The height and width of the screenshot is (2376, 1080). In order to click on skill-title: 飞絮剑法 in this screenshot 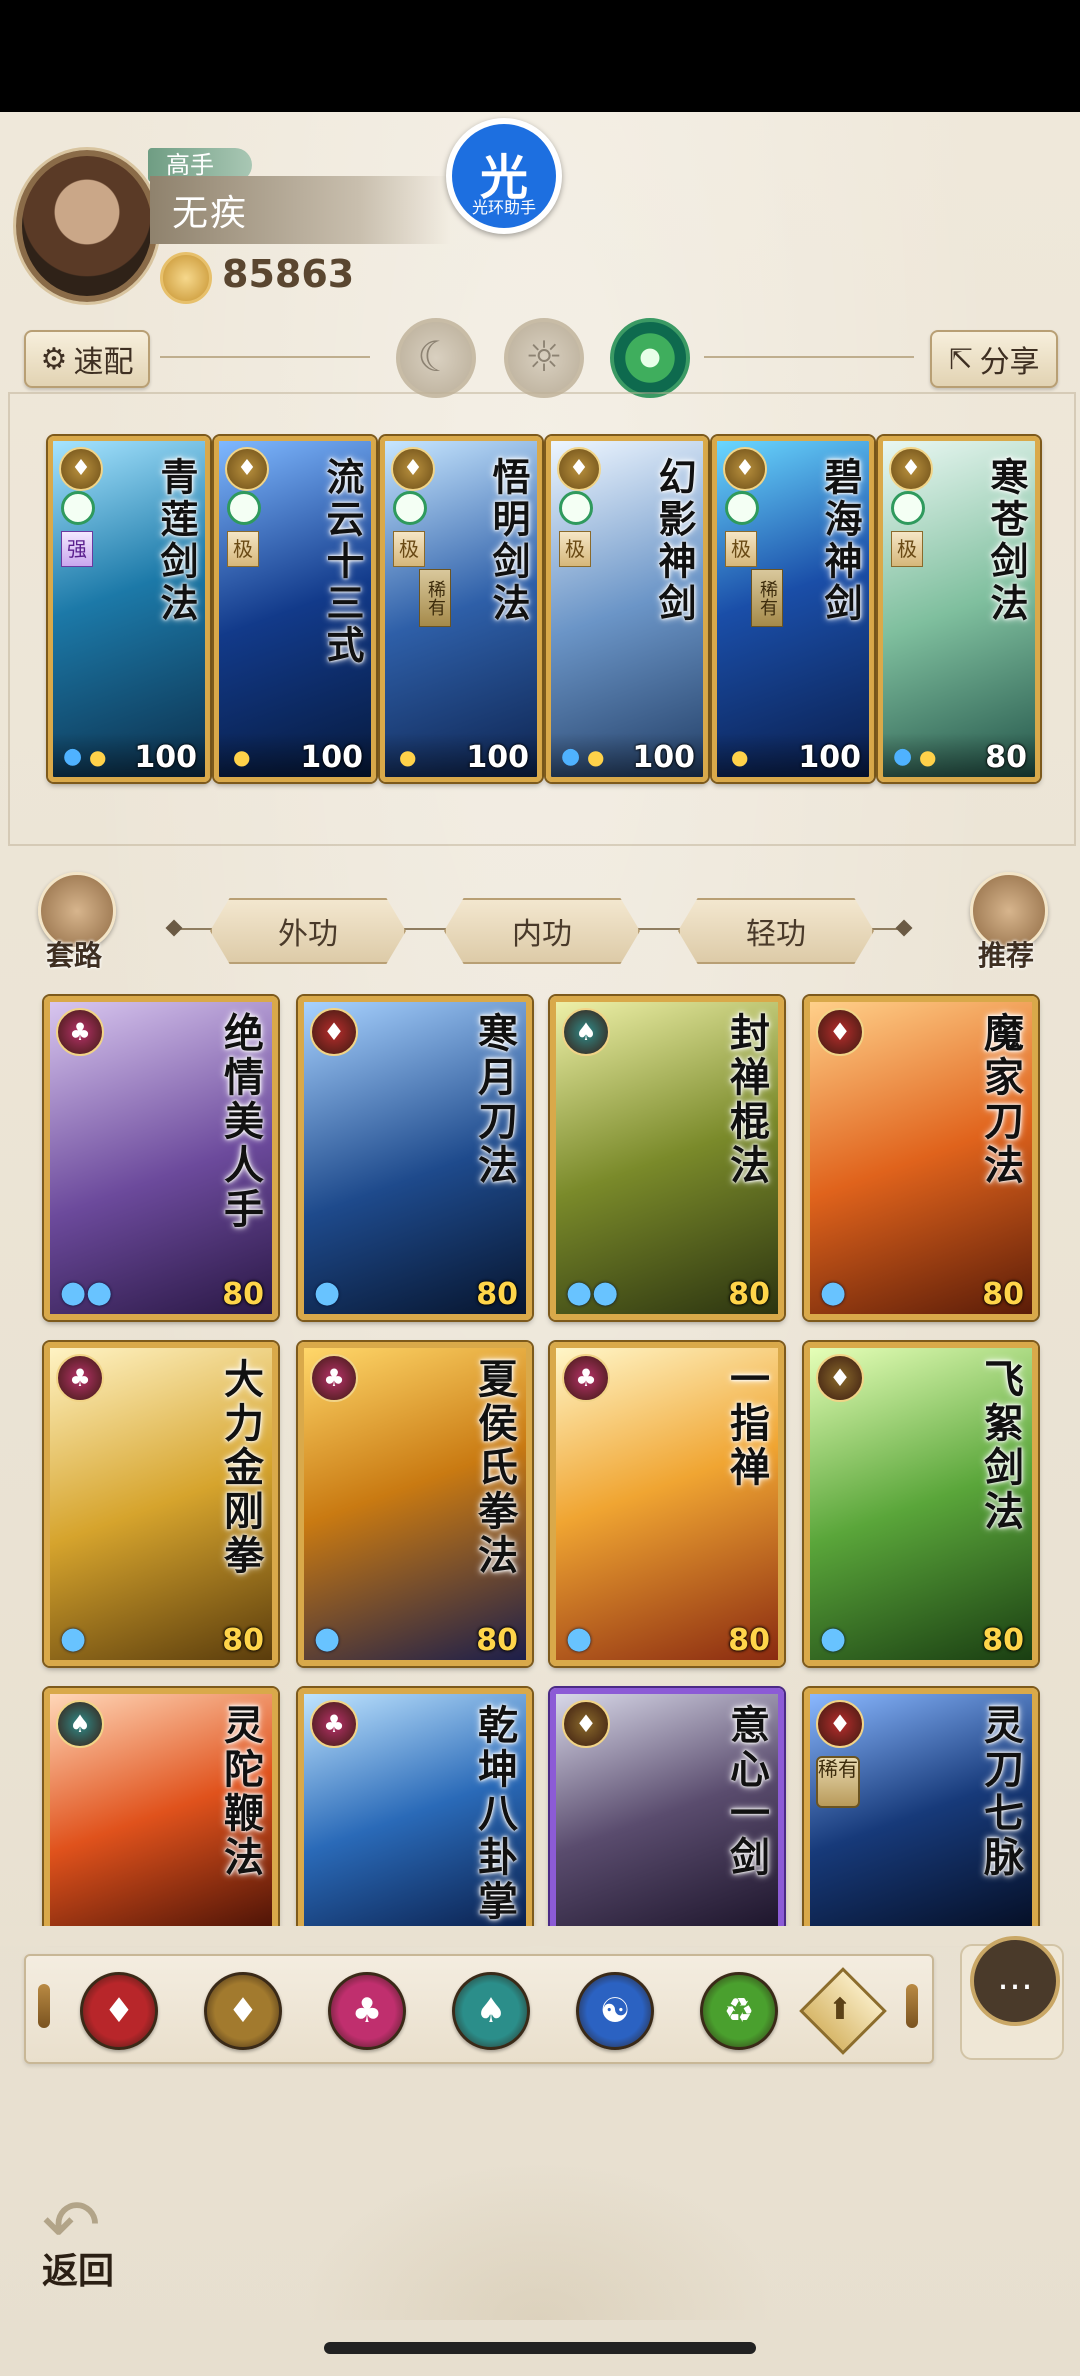, I will do `click(1000, 1446)`.